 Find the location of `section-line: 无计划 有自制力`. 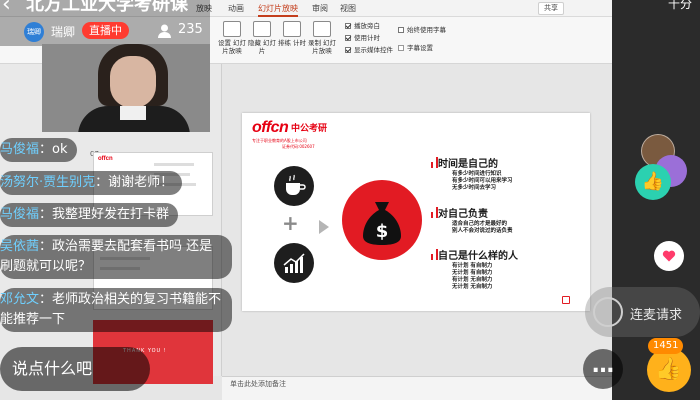

section-line: 无计划 有自制力 is located at coordinates (472, 273).